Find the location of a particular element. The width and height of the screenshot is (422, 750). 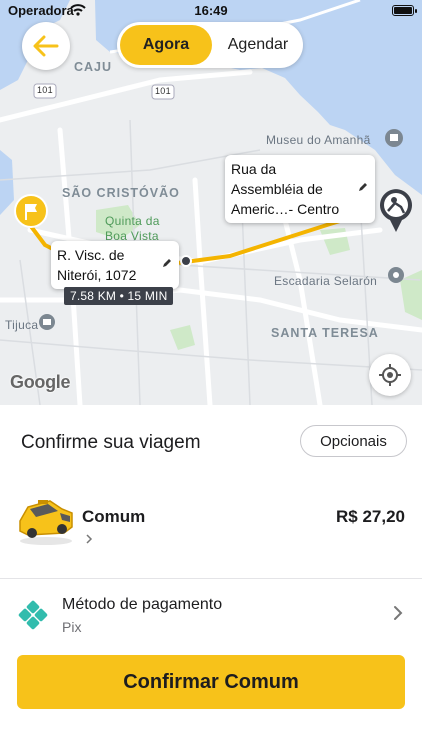

map-label-quinta: Quinta da is located at coordinates (132, 221).